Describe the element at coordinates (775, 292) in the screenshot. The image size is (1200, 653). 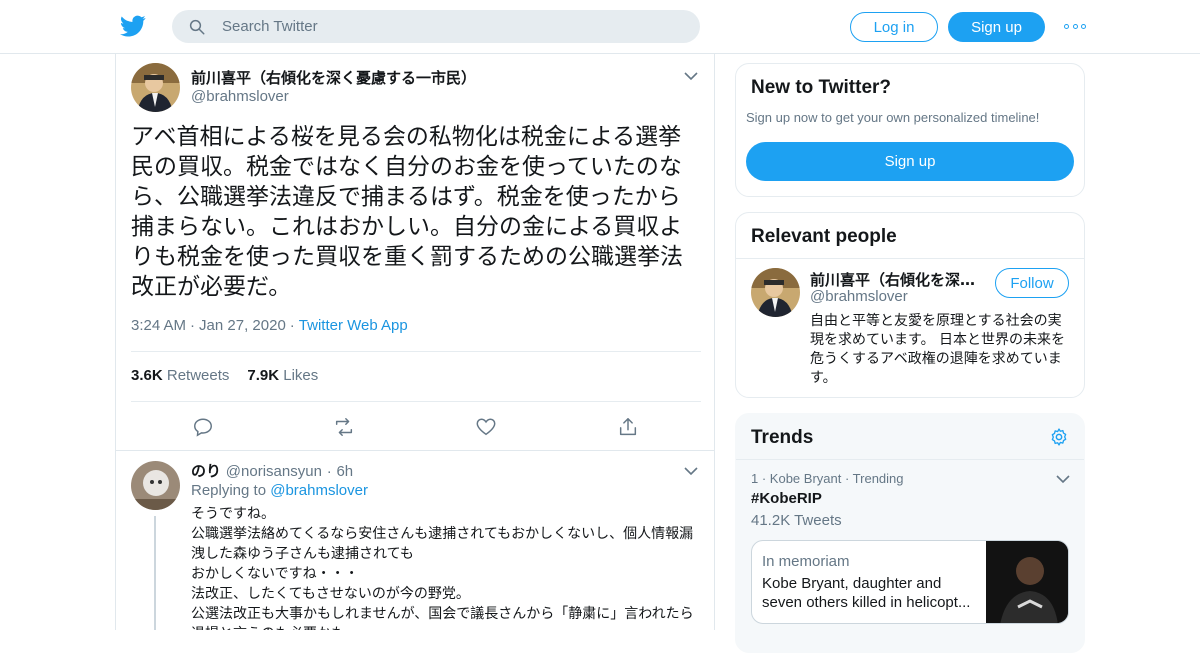
I see `person-avatar` at that location.